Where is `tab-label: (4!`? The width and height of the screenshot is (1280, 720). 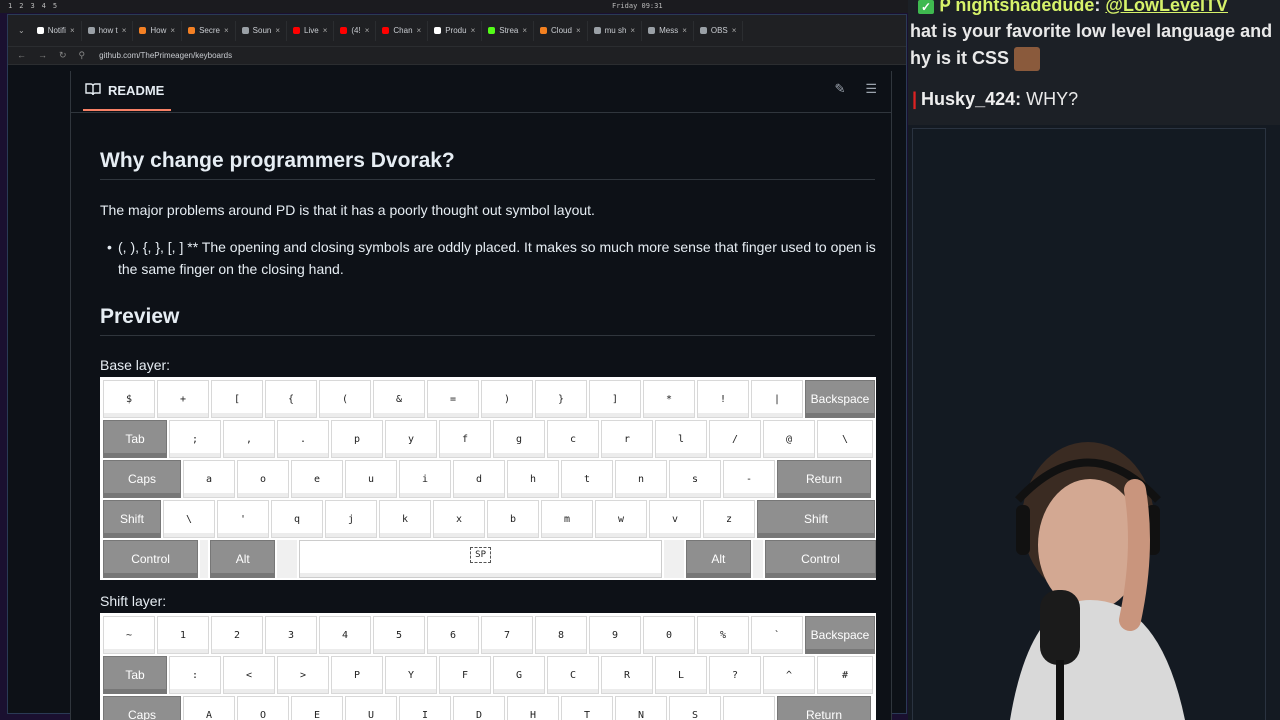
tab-label: (4! is located at coordinates (356, 30).